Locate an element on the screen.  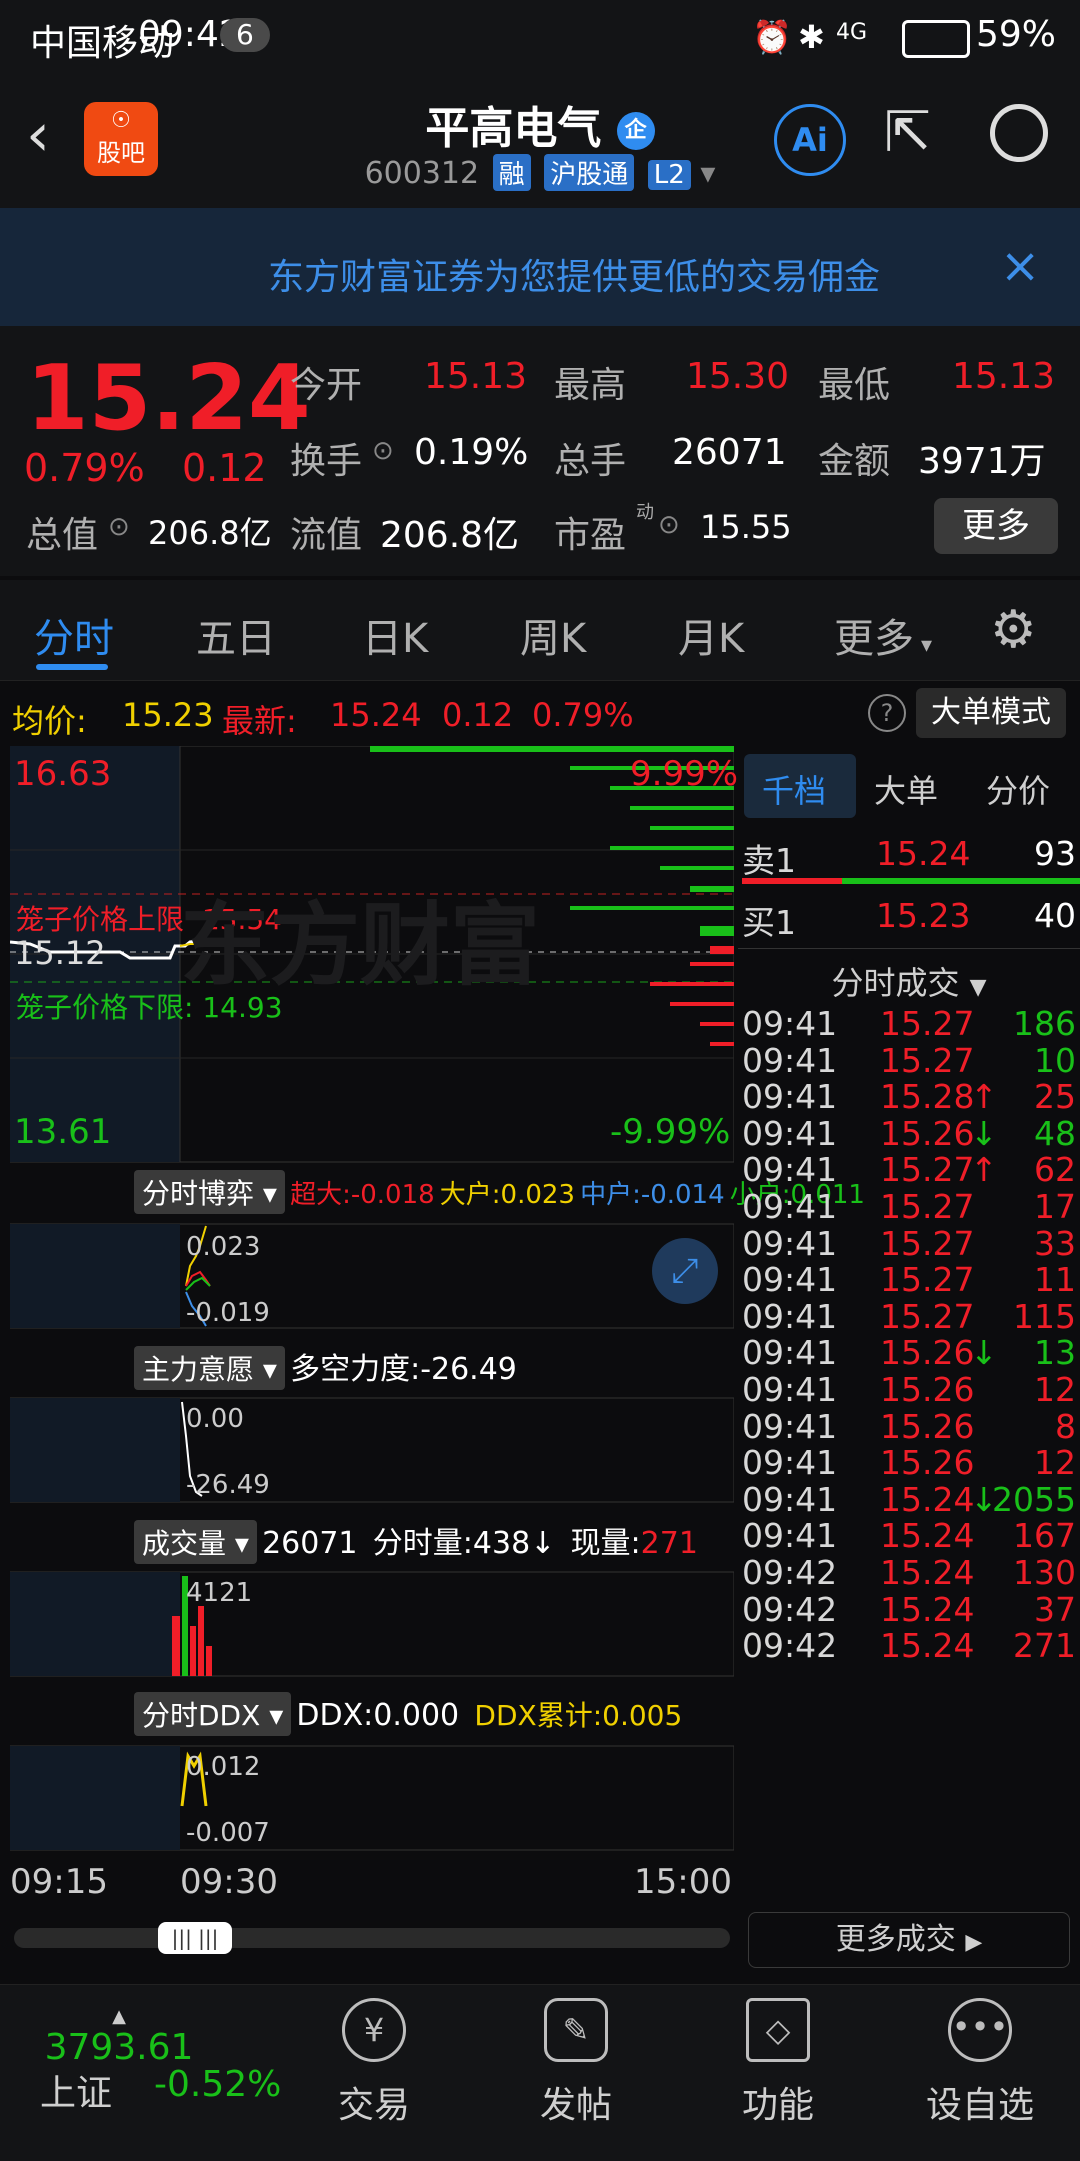
indicator3-header: 成交量 ▾ 26071 分时量:438↓ 现量:271 is located at coordinates (416, 1541).